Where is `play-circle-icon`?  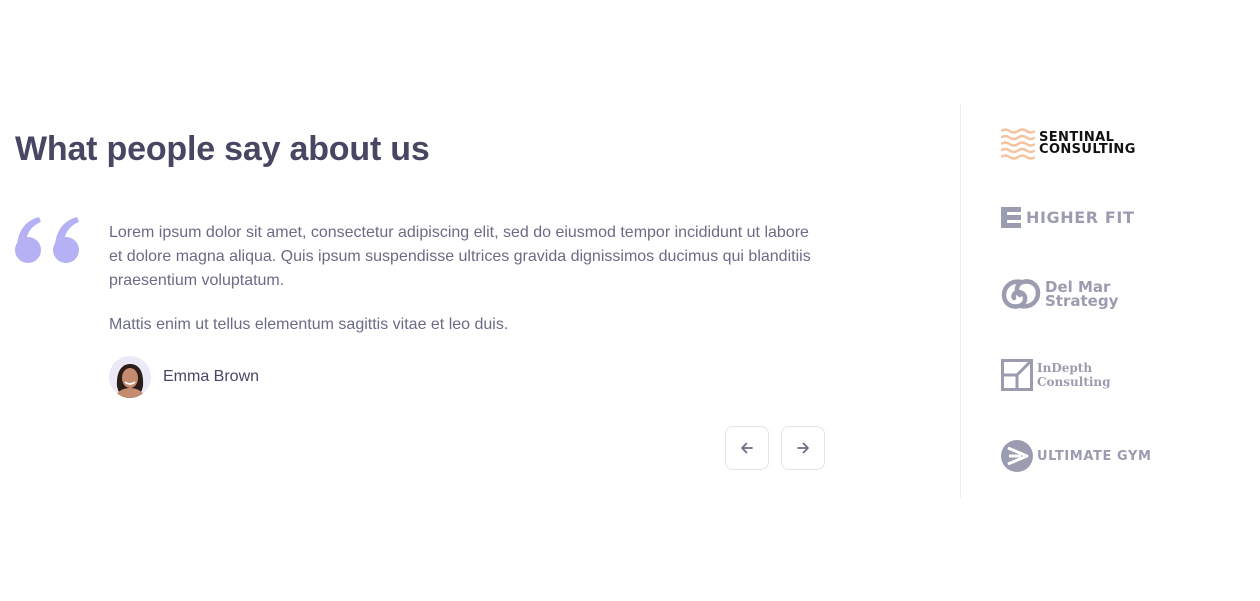 play-circle-icon is located at coordinates (1017, 456).